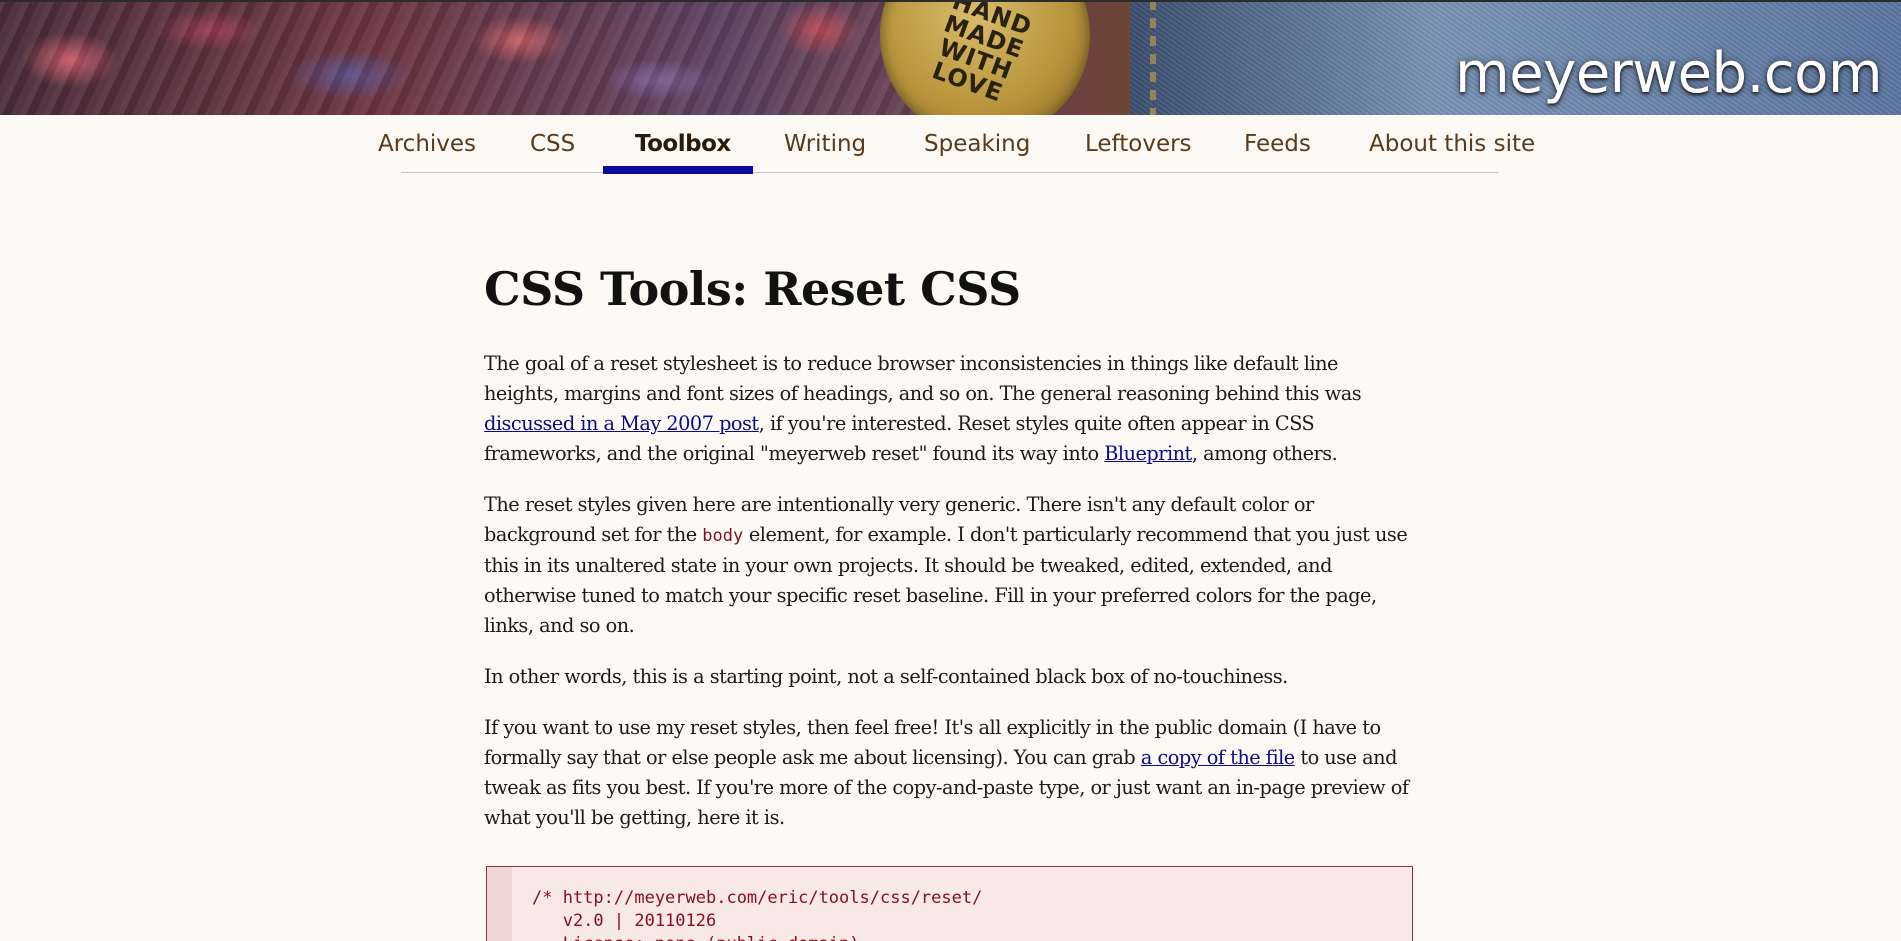 The height and width of the screenshot is (941, 1901). Describe the element at coordinates (723, 536) in the screenshot. I see `body-code: body` at that location.